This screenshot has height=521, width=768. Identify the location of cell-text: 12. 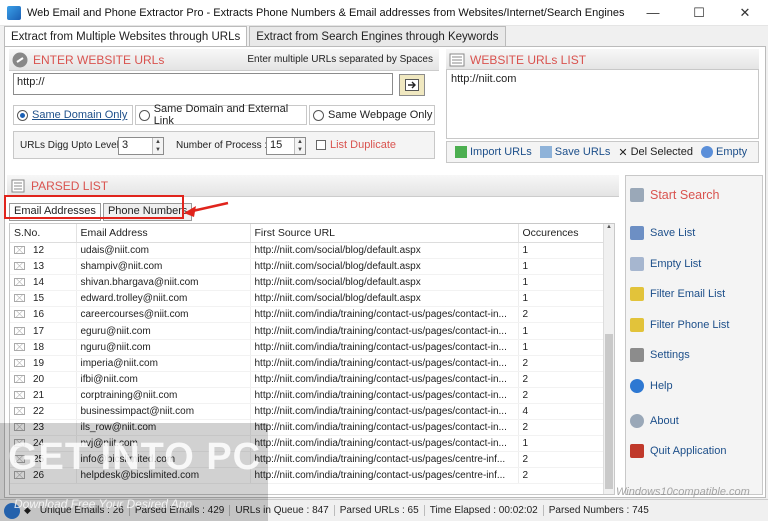
(39, 251).